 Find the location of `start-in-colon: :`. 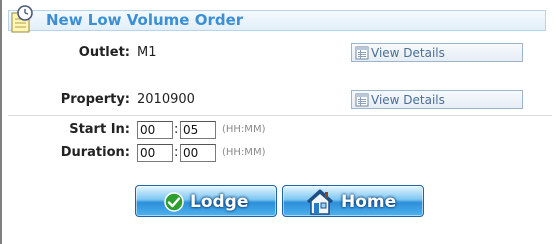

start-in-colon: : is located at coordinates (176, 129).